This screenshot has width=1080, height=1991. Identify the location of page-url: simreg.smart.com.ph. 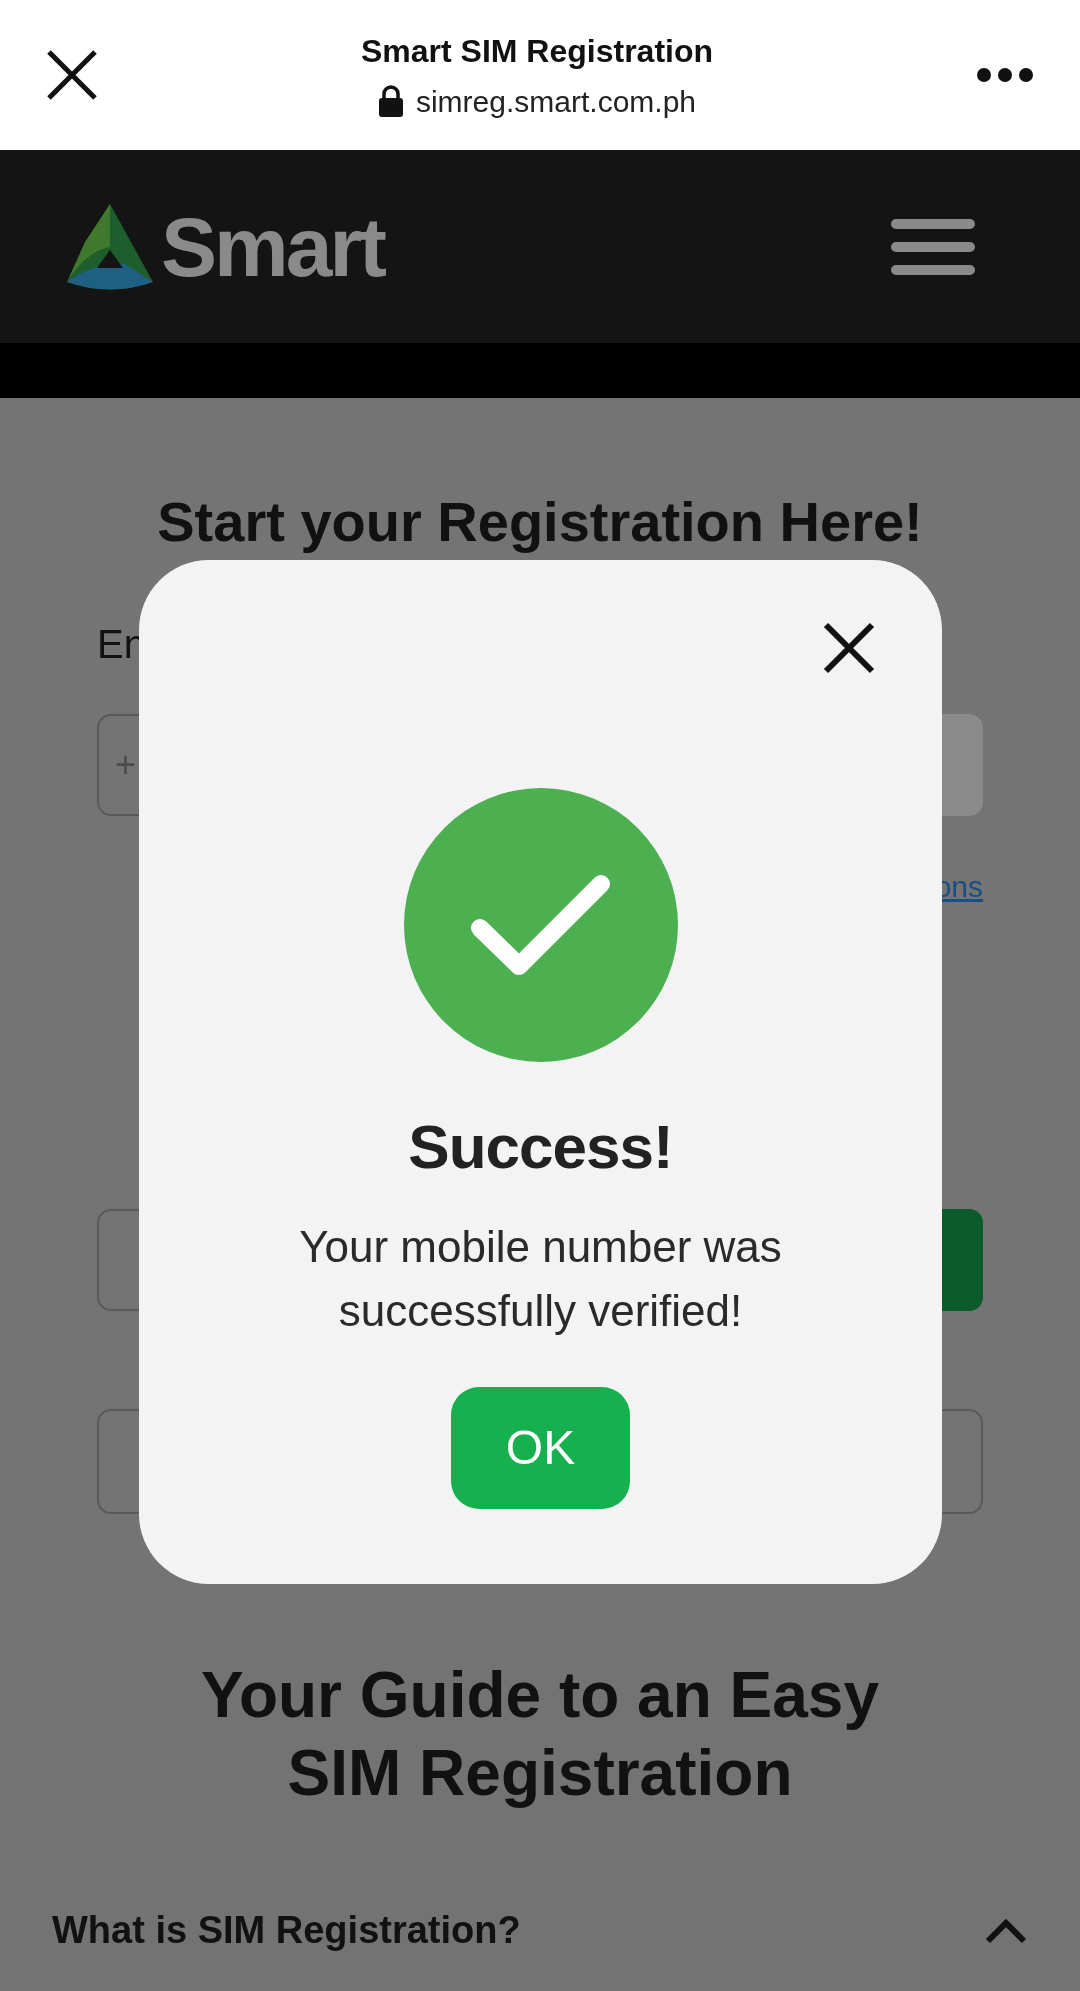
(556, 101).